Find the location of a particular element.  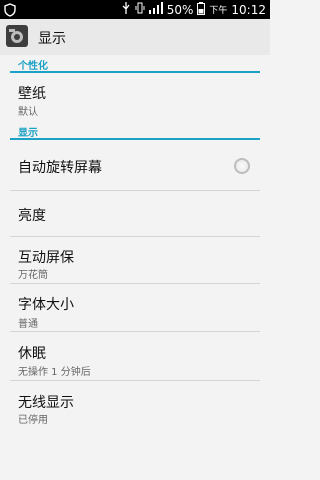

setting-auto-rotate: 自动旋转屏幕 is located at coordinates (135, 167).